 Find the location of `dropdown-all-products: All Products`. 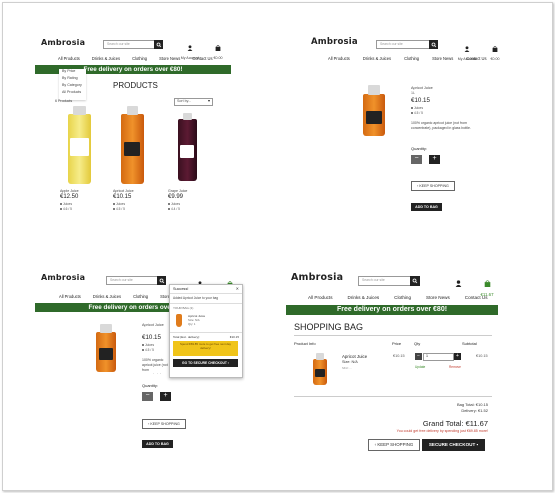

dropdown-all-products: All Products is located at coordinates (71, 92).